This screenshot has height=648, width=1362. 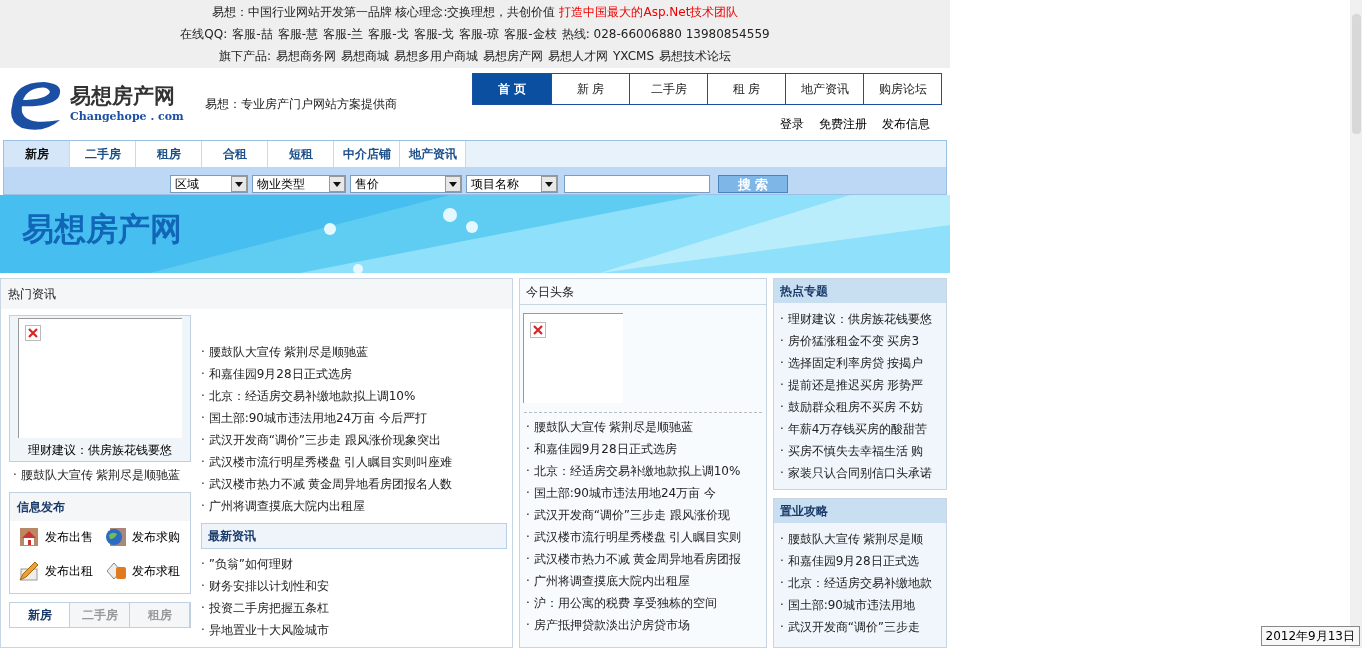 I want to click on search-field, so click(x=637, y=184).